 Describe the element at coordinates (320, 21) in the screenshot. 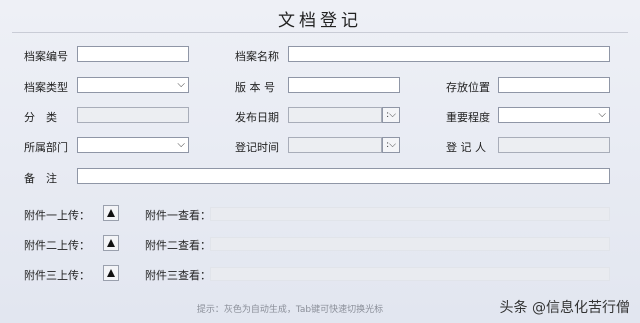

I see `form-title: 文档登记` at that location.